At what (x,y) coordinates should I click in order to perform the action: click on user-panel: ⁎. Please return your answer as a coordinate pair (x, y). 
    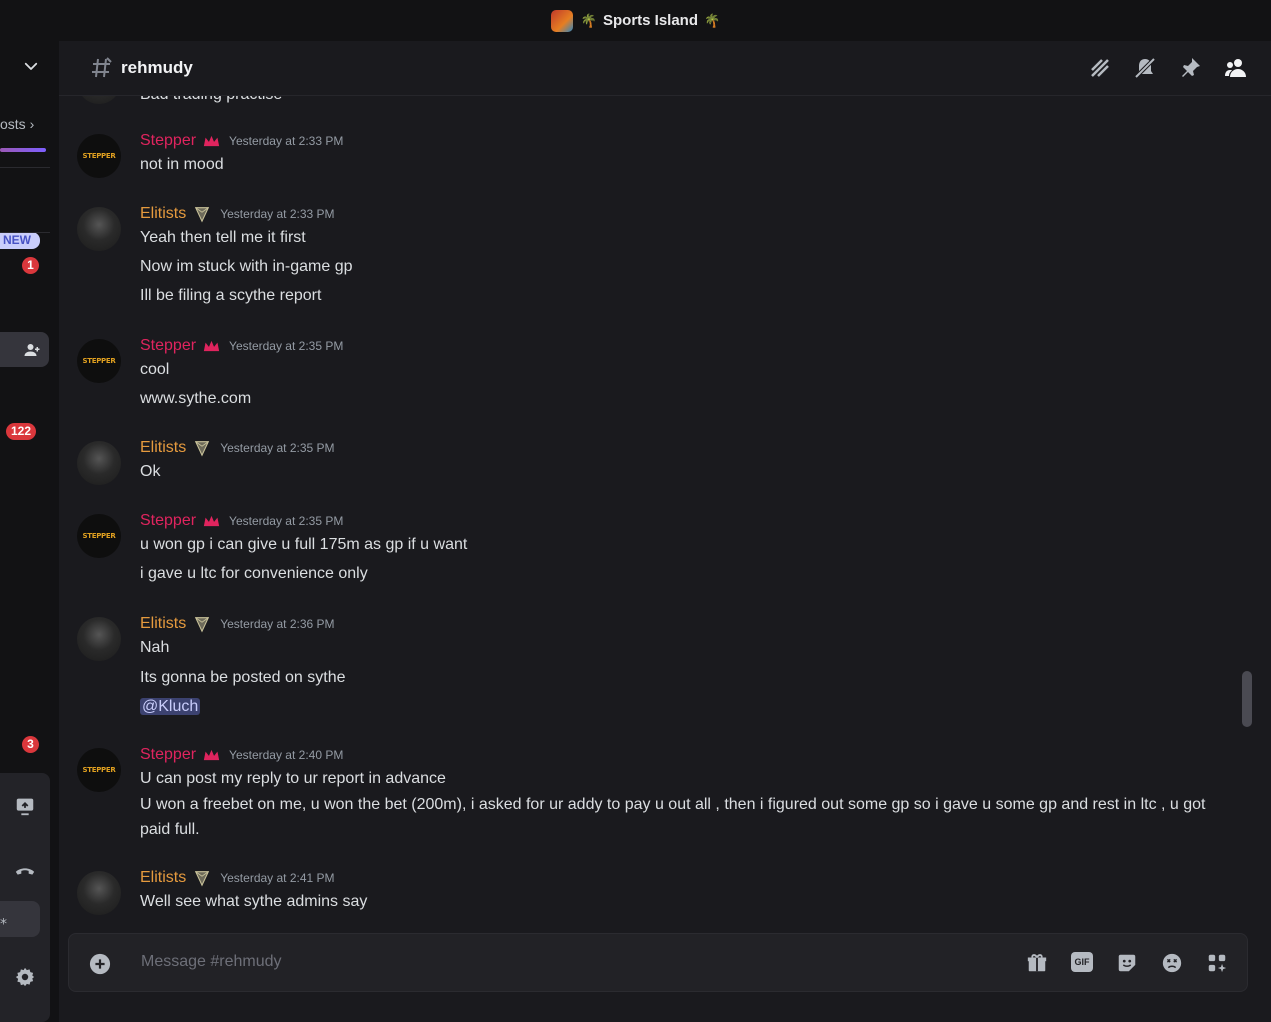
    Looking at the image, I should click on (25, 897).